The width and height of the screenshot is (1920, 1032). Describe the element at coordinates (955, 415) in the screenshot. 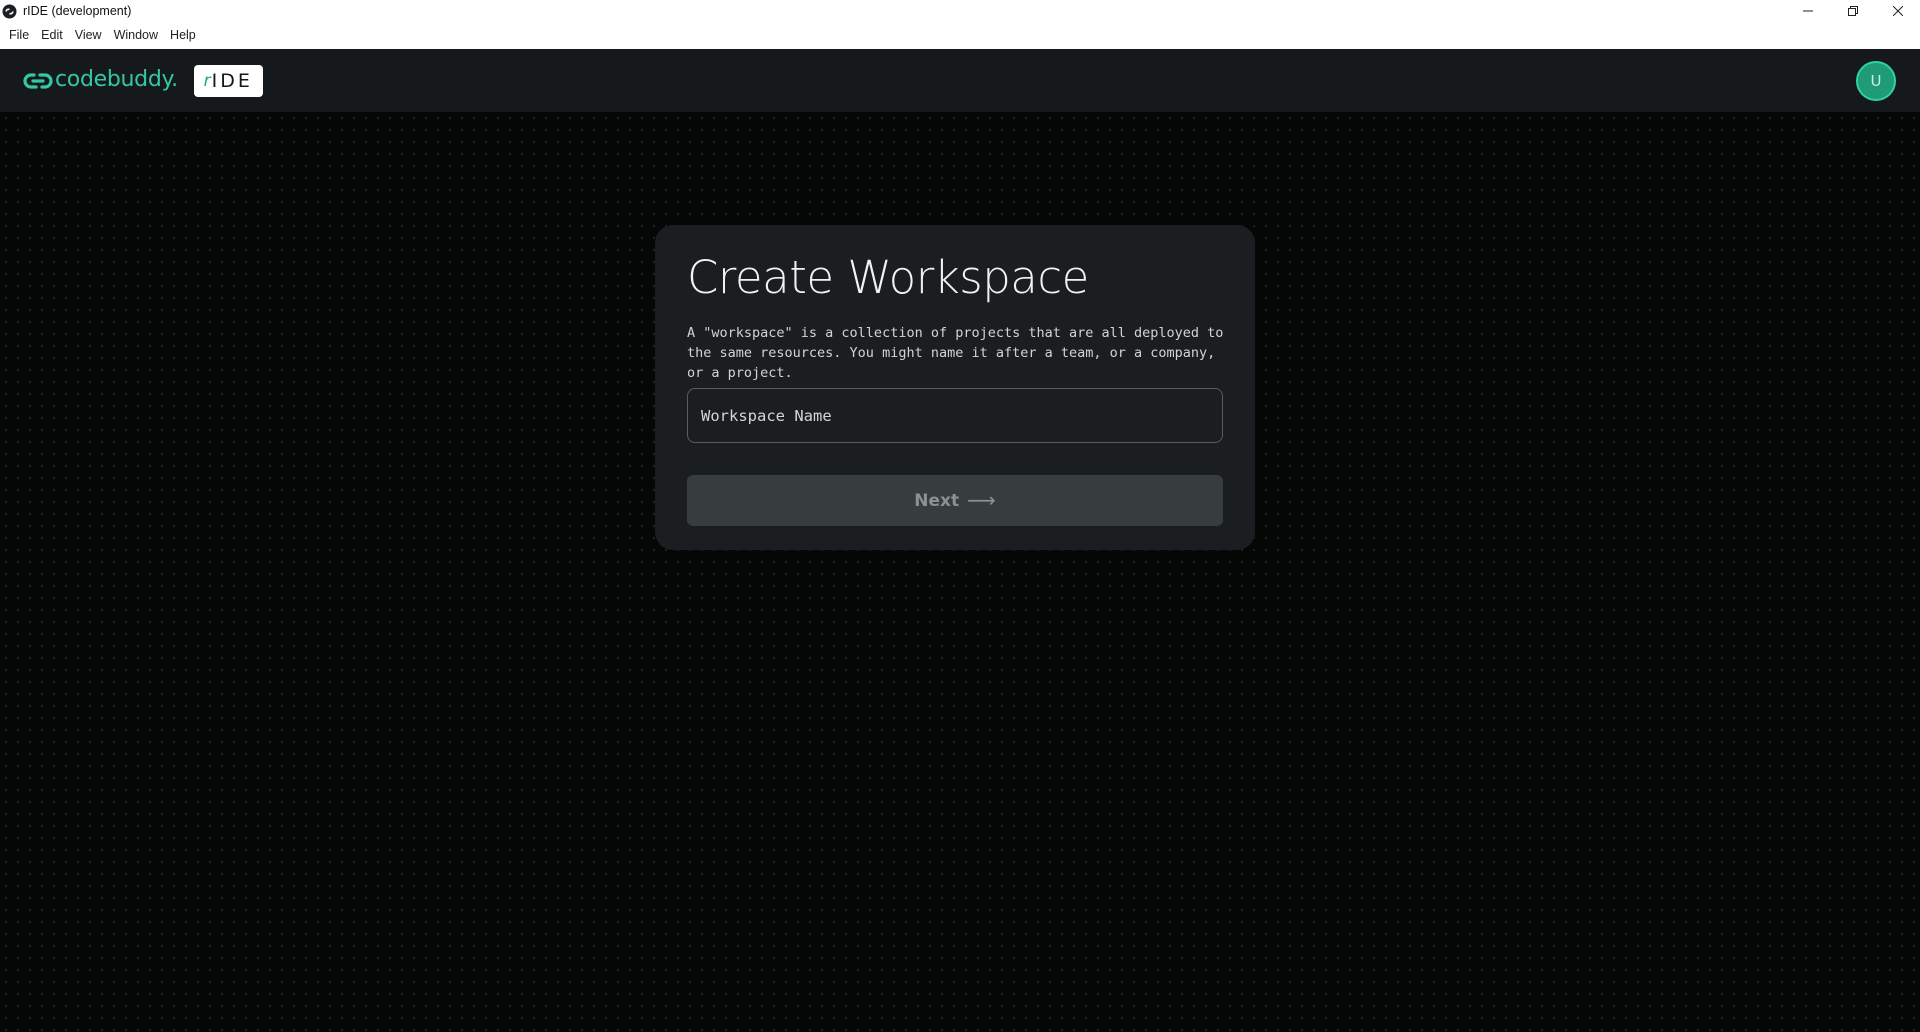

I see `workspace-name-input` at that location.